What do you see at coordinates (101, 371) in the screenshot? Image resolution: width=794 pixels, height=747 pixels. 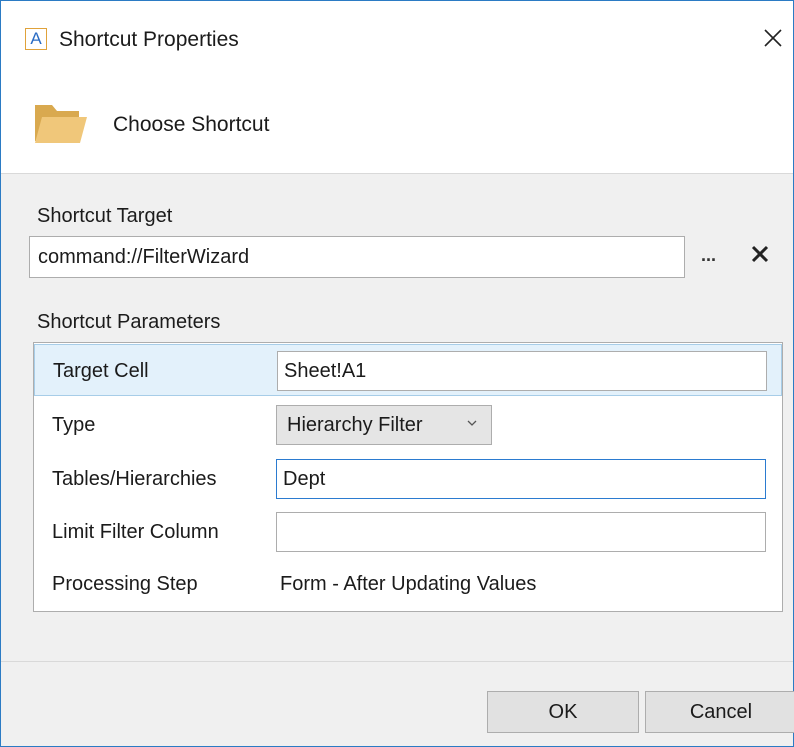 I see `param-label: Target Cell` at bounding box center [101, 371].